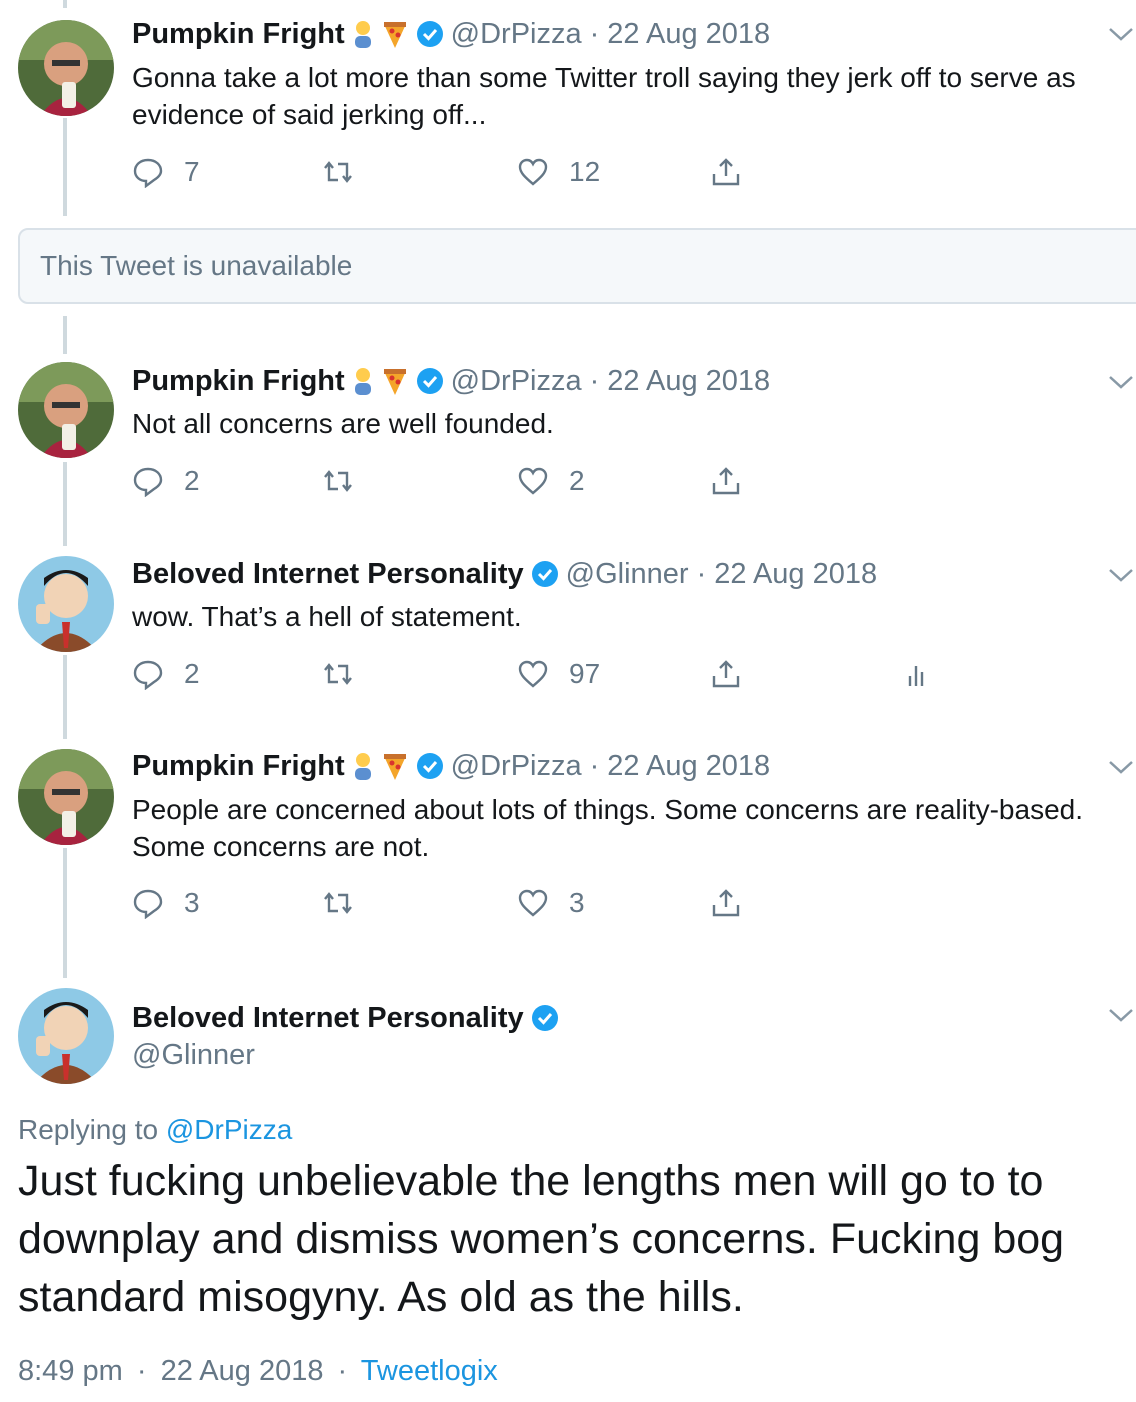 The height and width of the screenshot is (1402, 1136). What do you see at coordinates (551, 903) in the screenshot?
I see `like-button: 3` at bounding box center [551, 903].